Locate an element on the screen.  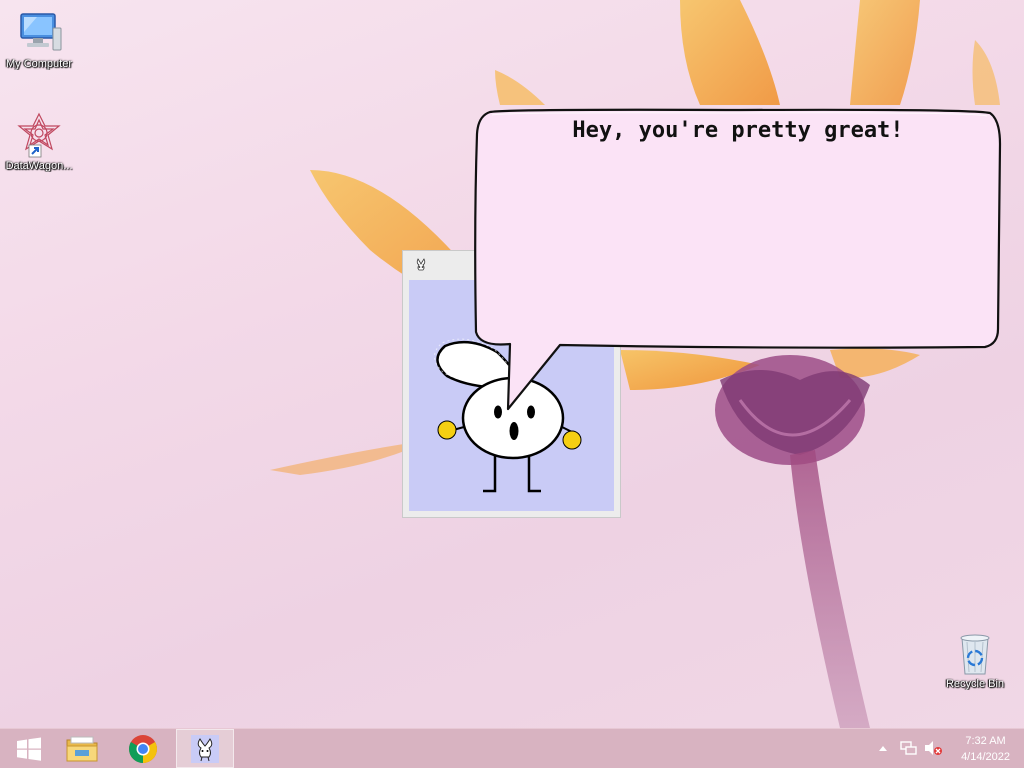
volume-muted-icon is located at coordinates (933, 748).